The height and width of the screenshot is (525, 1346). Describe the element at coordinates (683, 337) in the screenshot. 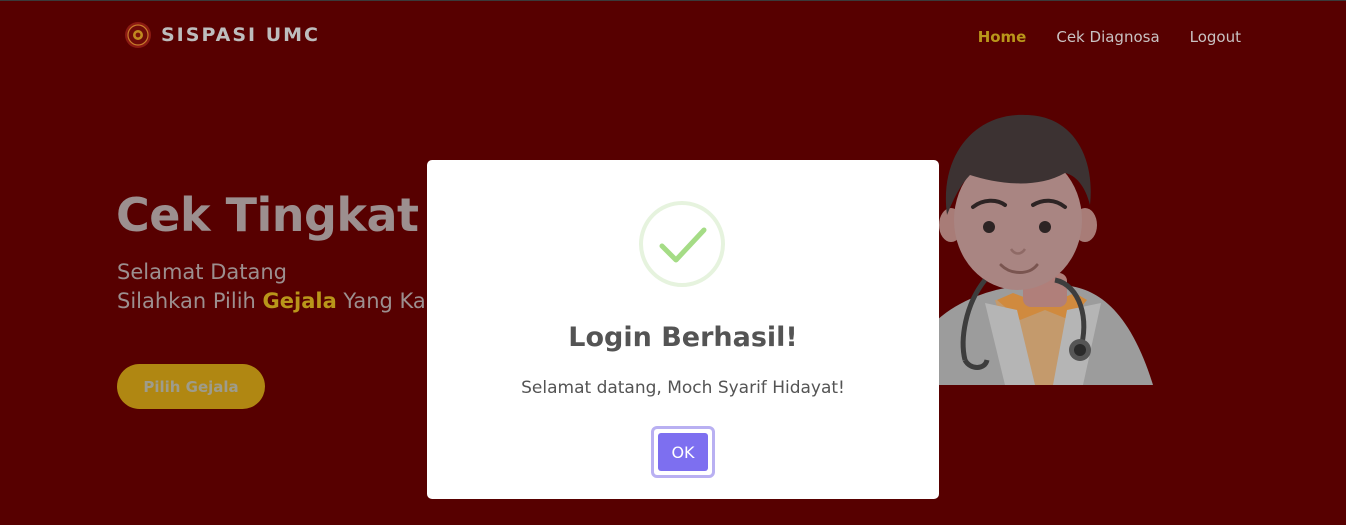

I see `dialog-title: Login Berhasil!` at that location.